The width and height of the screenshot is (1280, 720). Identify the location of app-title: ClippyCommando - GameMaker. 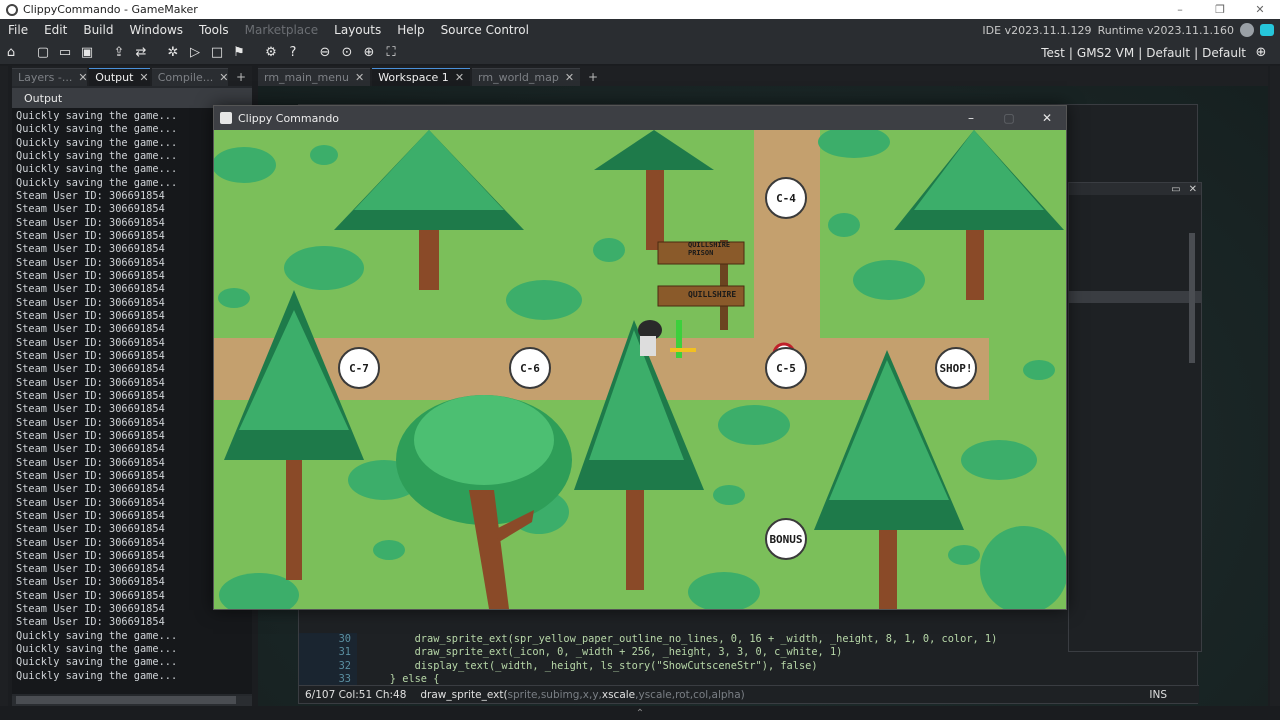
(110, 9).